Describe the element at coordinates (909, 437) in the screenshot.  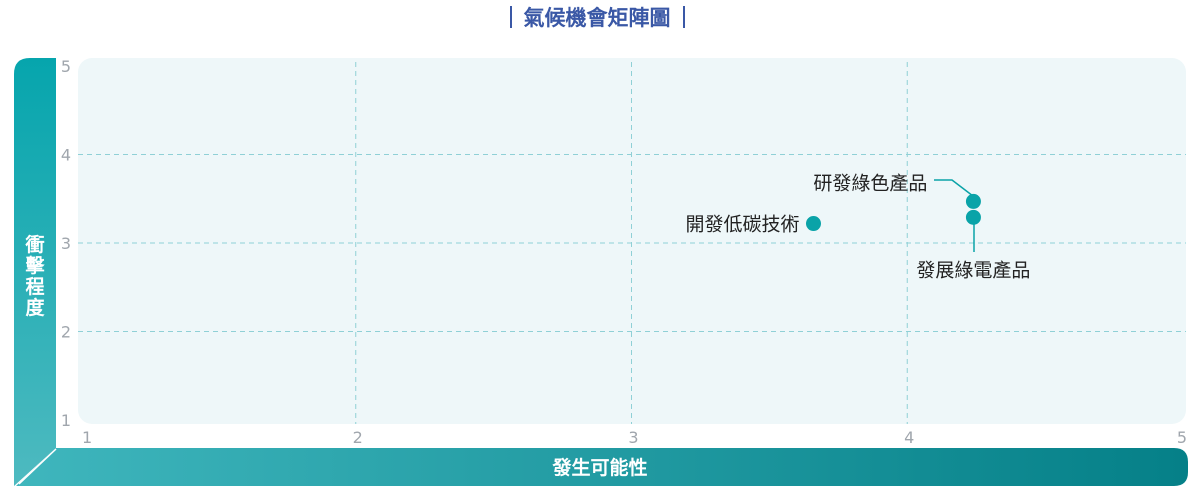
I see `x-tick-label: 4` at that location.